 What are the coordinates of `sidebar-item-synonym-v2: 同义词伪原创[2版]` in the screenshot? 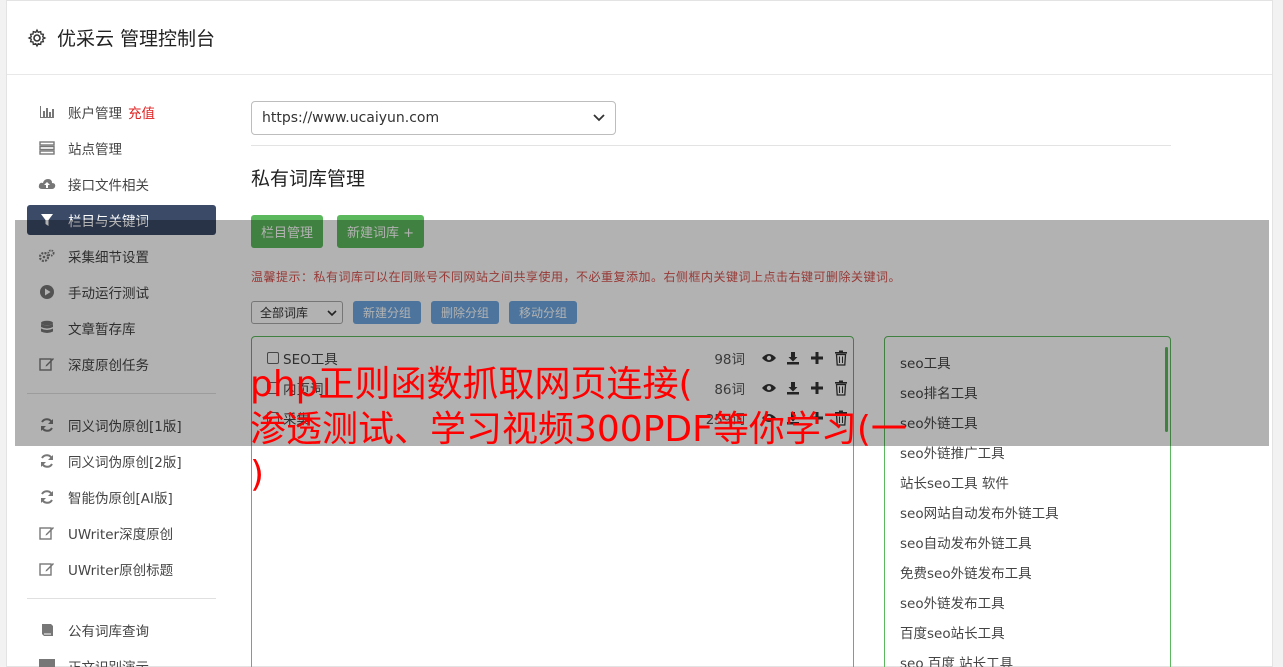 It's located at (121, 461).